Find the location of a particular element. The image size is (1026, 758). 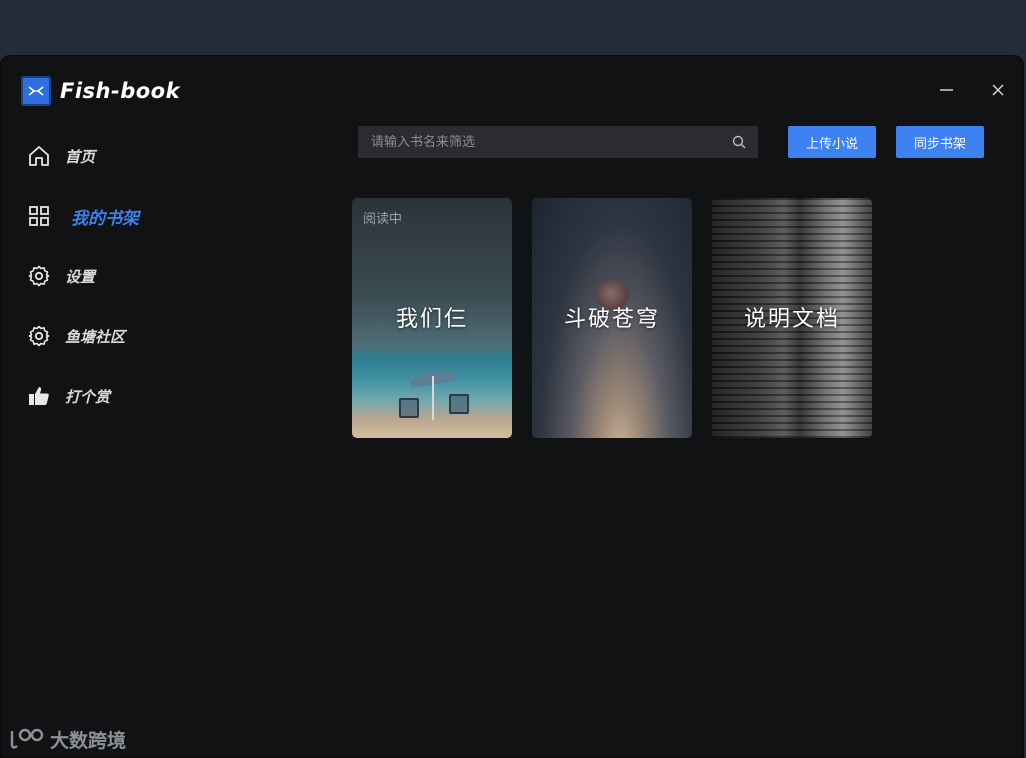

sidebar-item-bookshelf: 我的书架 is located at coordinates (83, 216).